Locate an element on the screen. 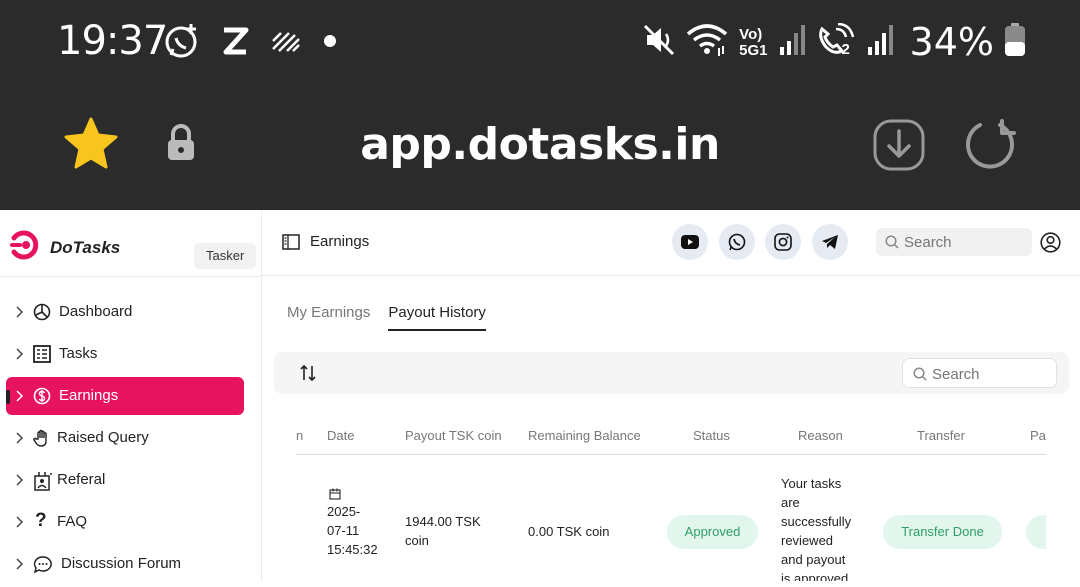 The height and width of the screenshot is (587, 1080). whatsapp-button is located at coordinates (737, 242).